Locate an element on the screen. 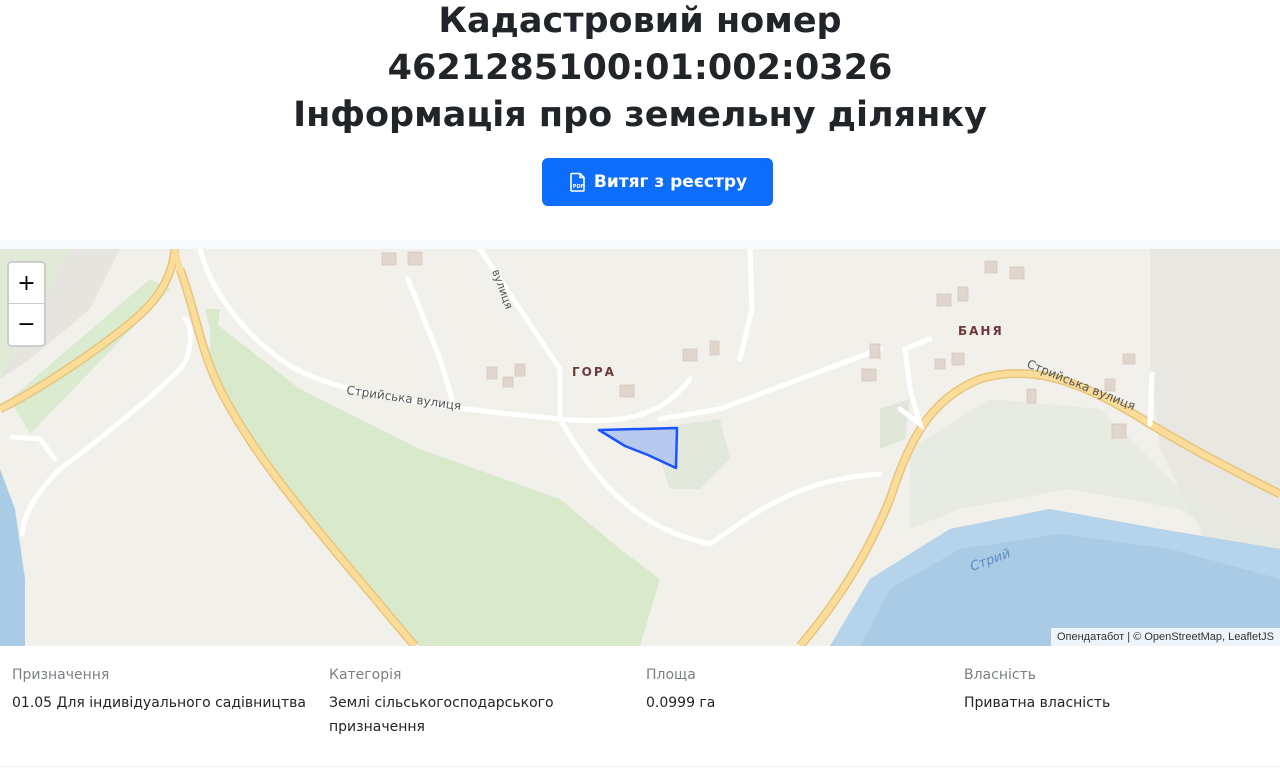  category-label: Категорія is located at coordinates (365, 675).